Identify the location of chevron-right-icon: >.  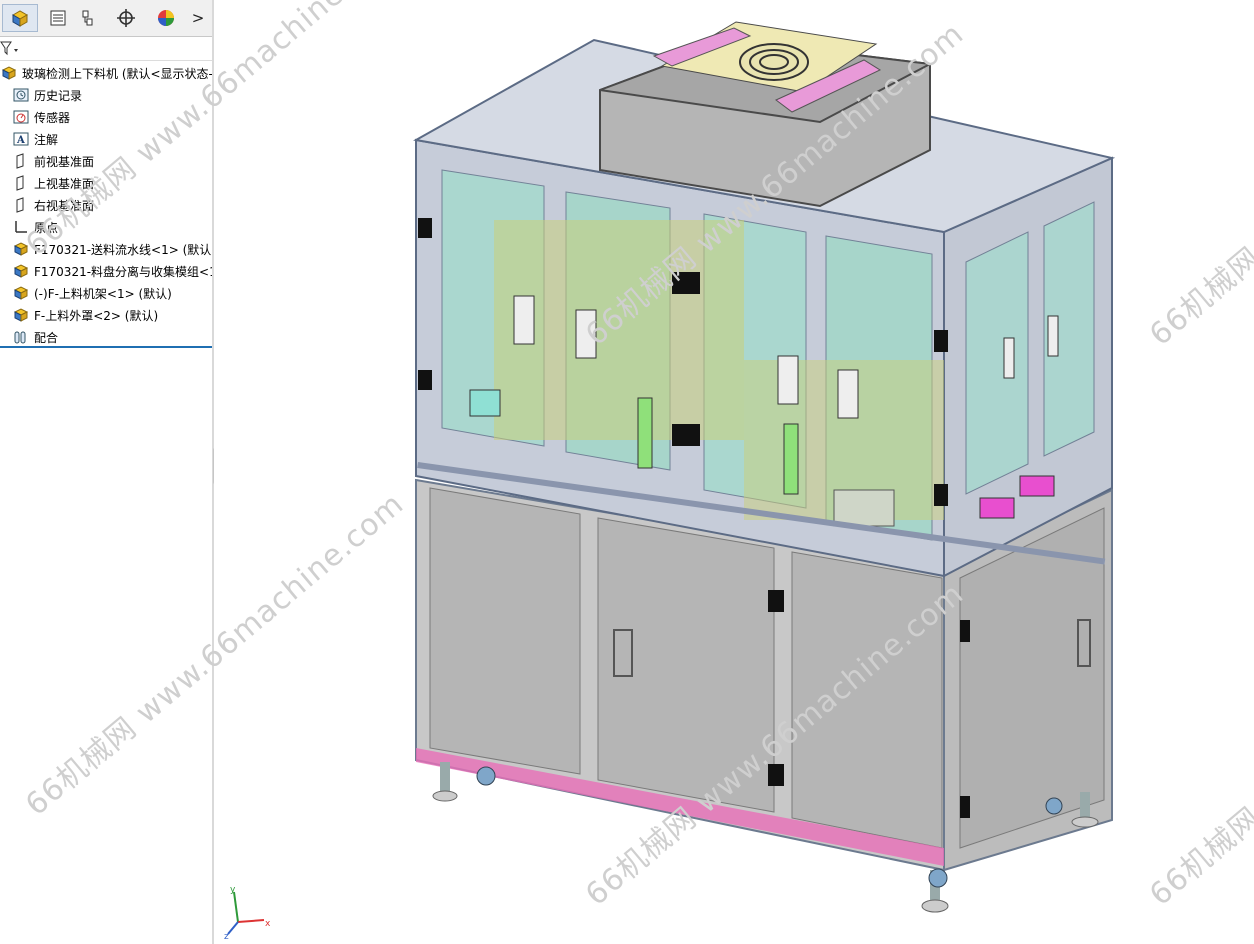
(198, 18).